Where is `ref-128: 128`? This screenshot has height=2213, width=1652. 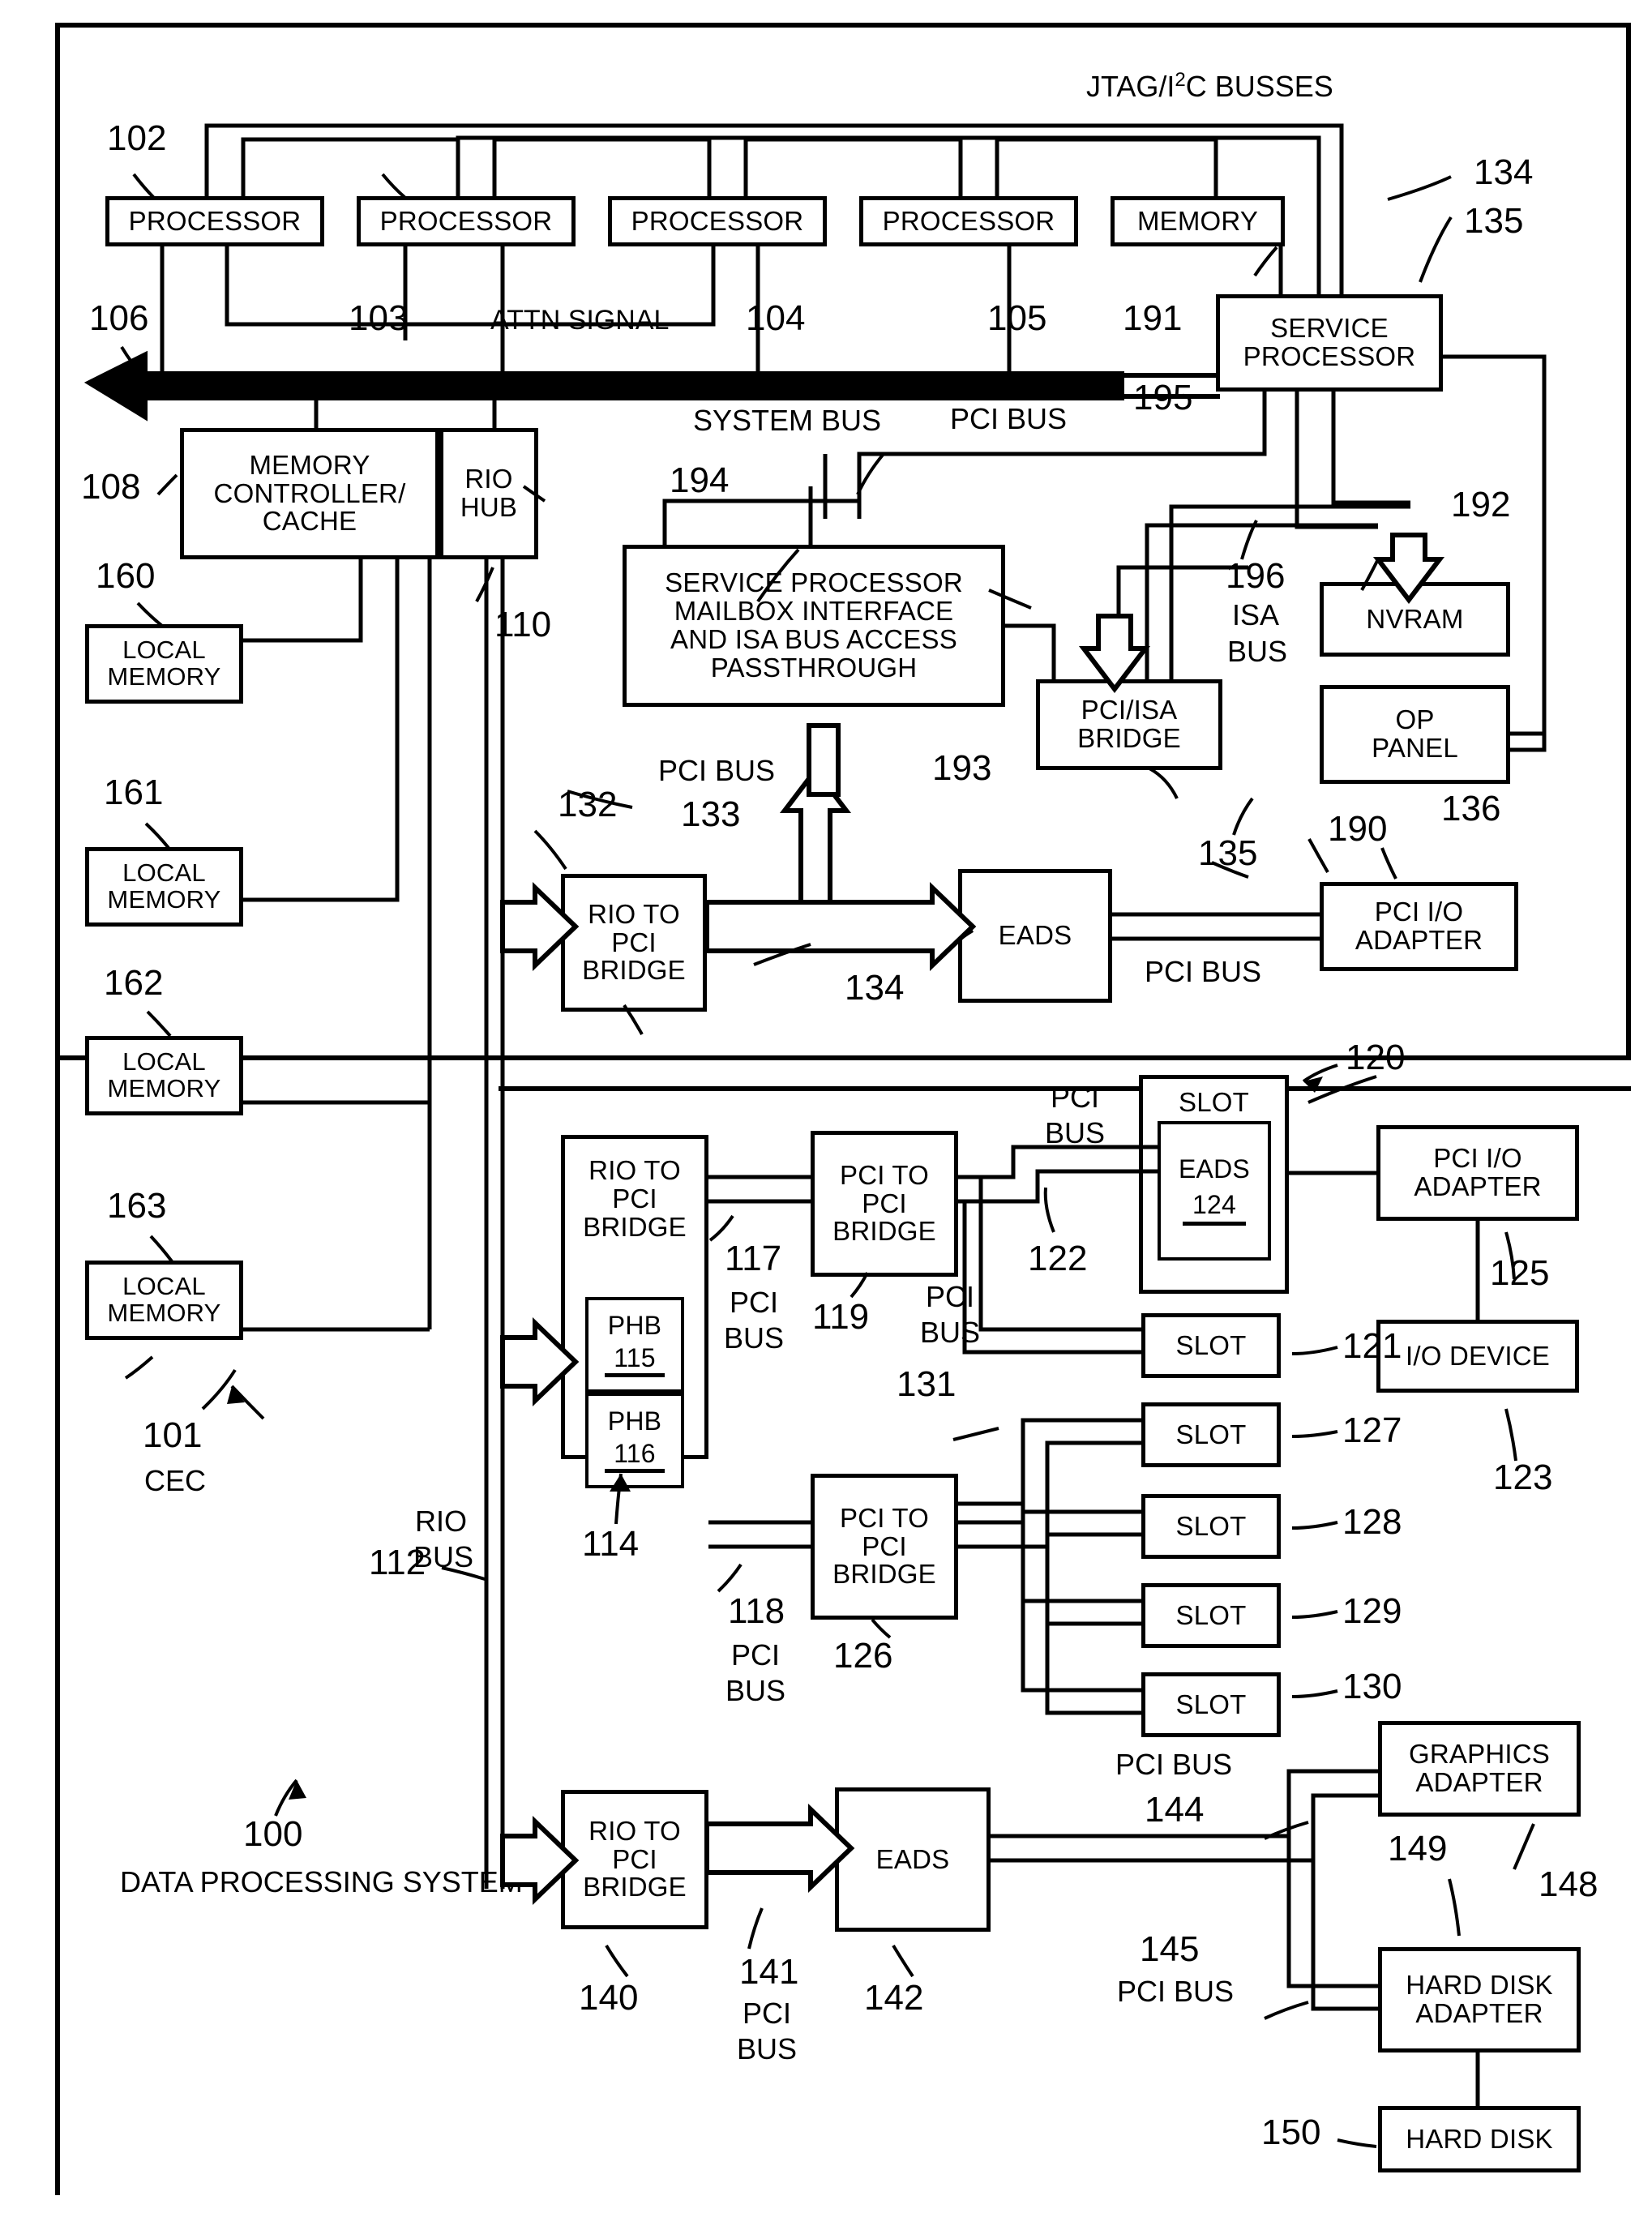 ref-128: 128 is located at coordinates (1372, 1522).